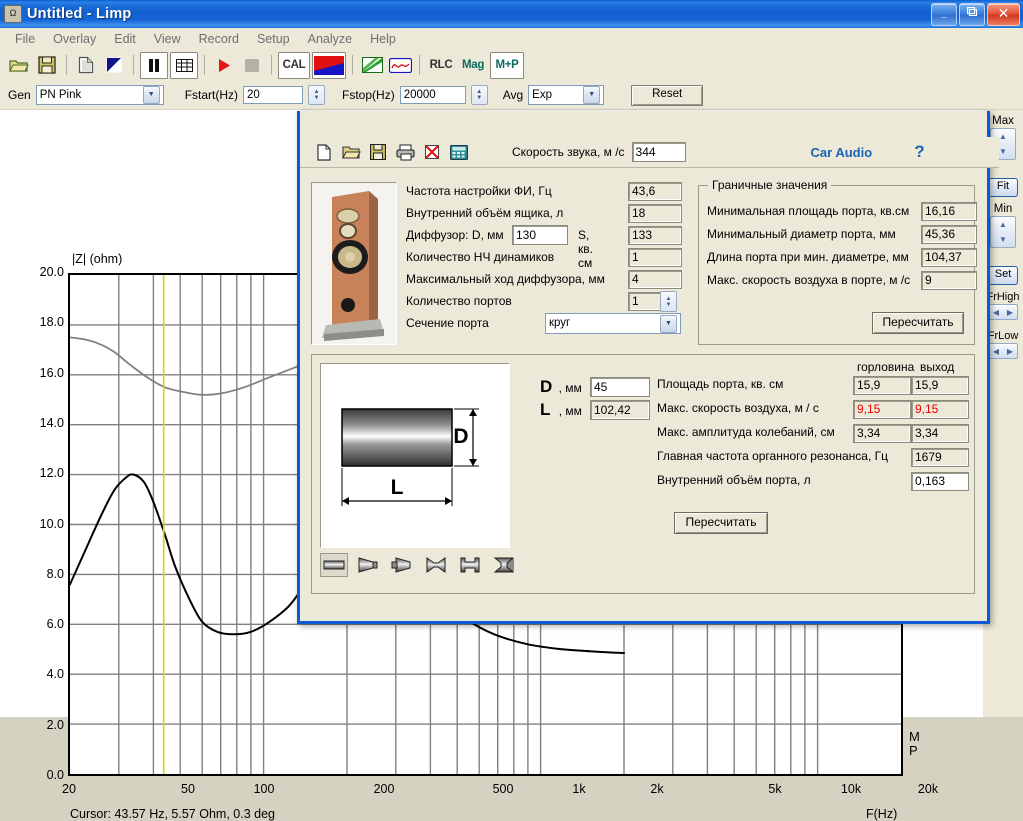  What do you see at coordinates (459, 152) in the screenshot?
I see `calculator-icon` at bounding box center [459, 152].